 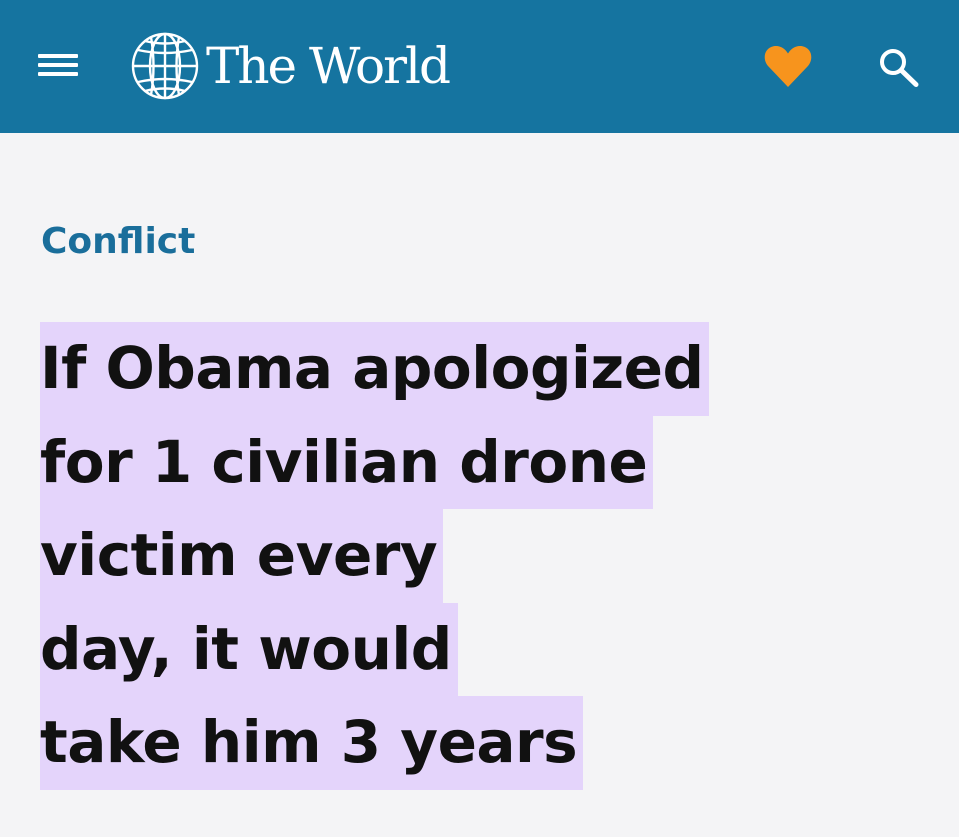 What do you see at coordinates (242, 556) in the screenshot?
I see `headline-line: victim every` at bounding box center [242, 556].